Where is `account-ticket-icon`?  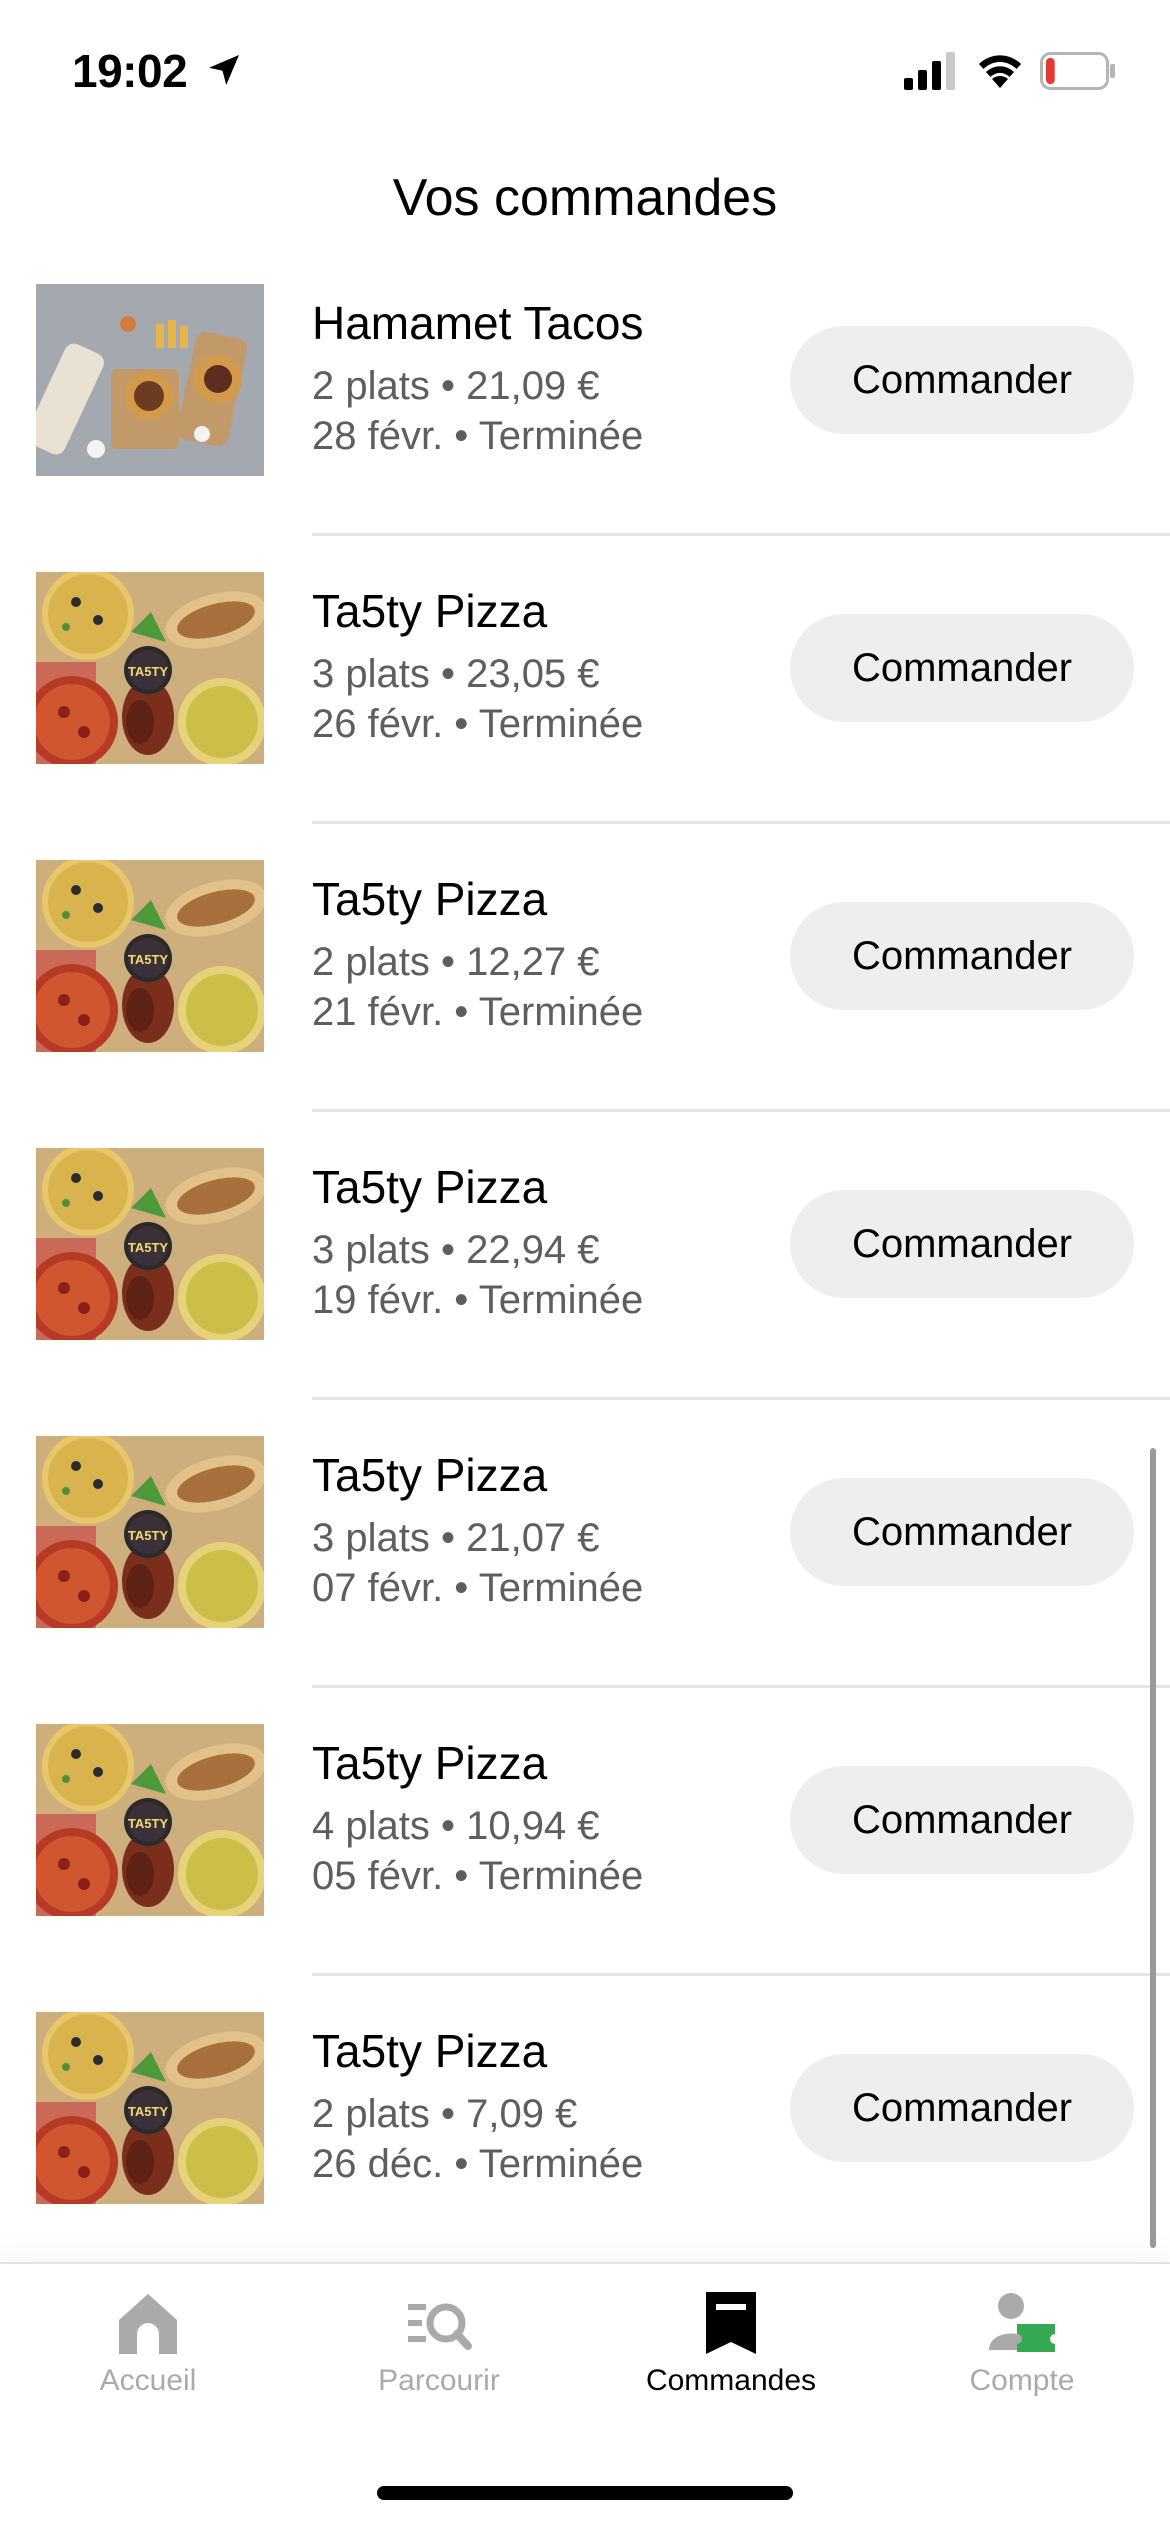 account-ticket-icon is located at coordinates (1022, 2322).